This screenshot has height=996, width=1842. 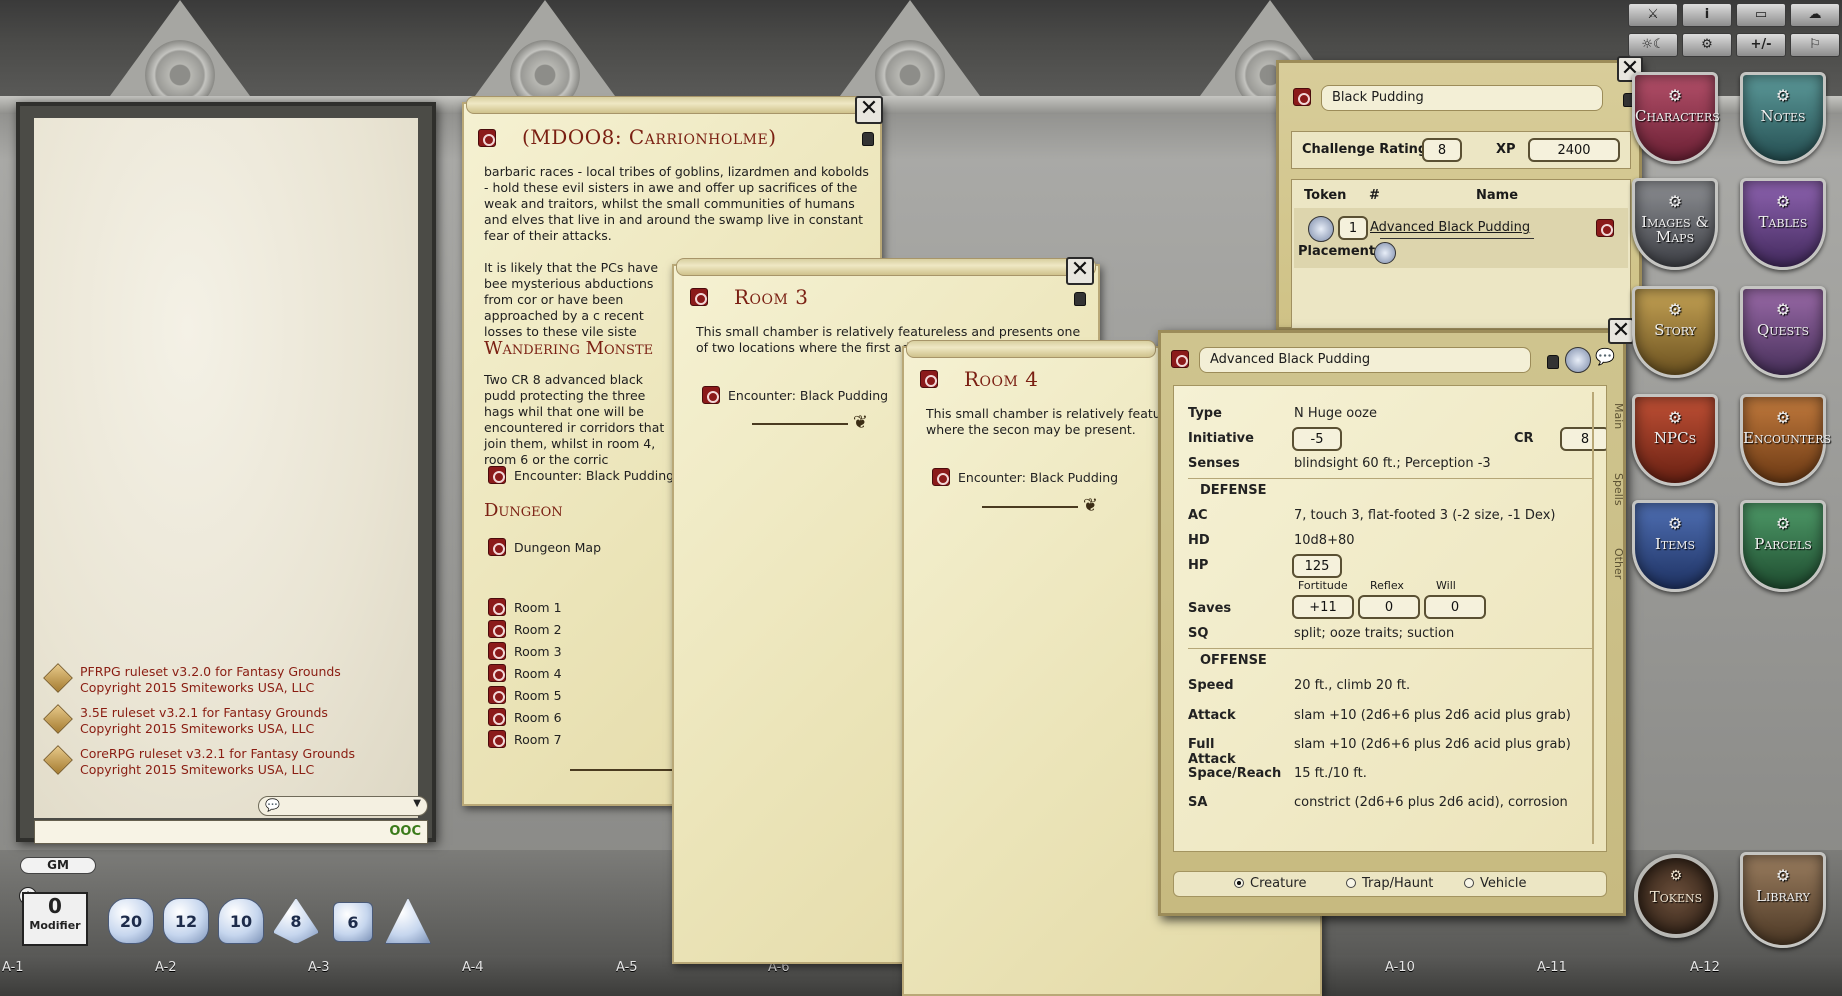 I want to click on stat-value: blindsight 60 ft.; Perception -3, so click(x=1392, y=463).